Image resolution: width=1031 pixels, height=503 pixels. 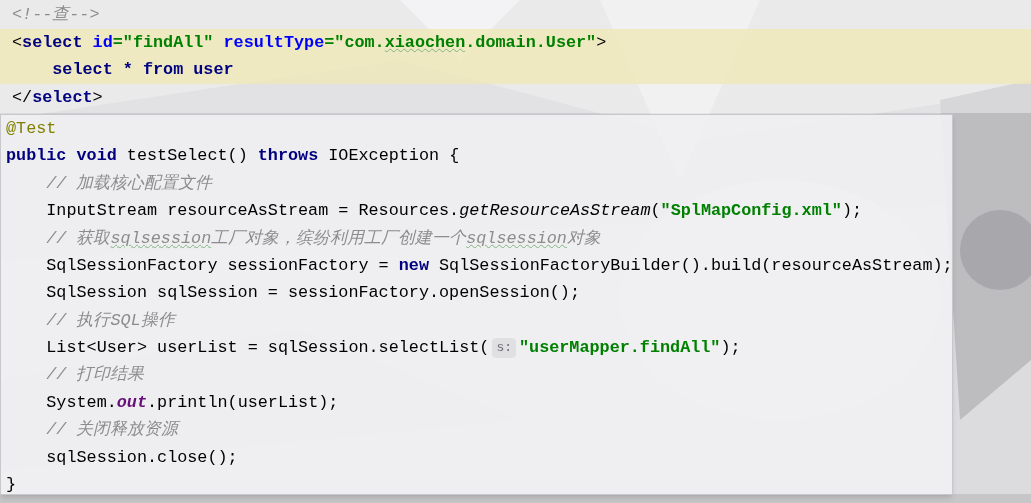 What do you see at coordinates (312, 293) in the screenshot?
I see `code-text: SqlSession sqlSession = sessionFactory.openSession();` at bounding box center [312, 293].